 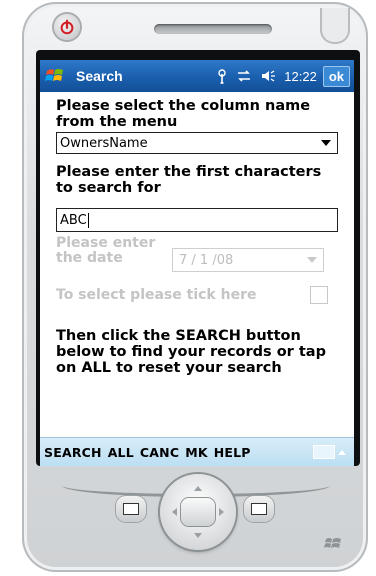 What do you see at coordinates (73, 220) in the screenshot?
I see `search-input-value: ABC` at bounding box center [73, 220].